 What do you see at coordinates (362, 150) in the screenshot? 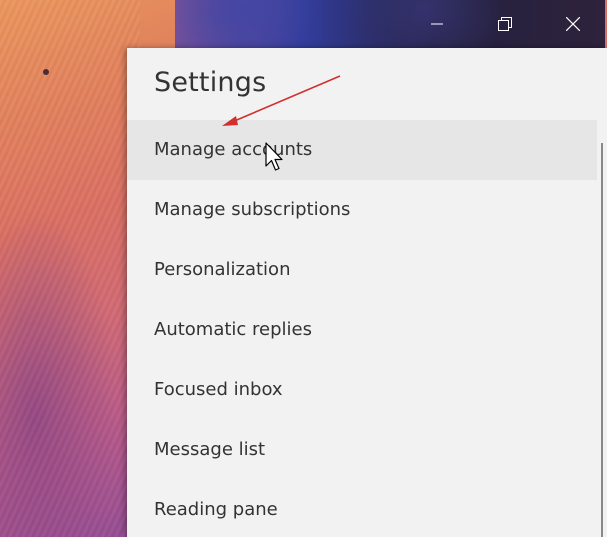
I see `menu-item-manage-accounts: Manage accounts` at bounding box center [362, 150].